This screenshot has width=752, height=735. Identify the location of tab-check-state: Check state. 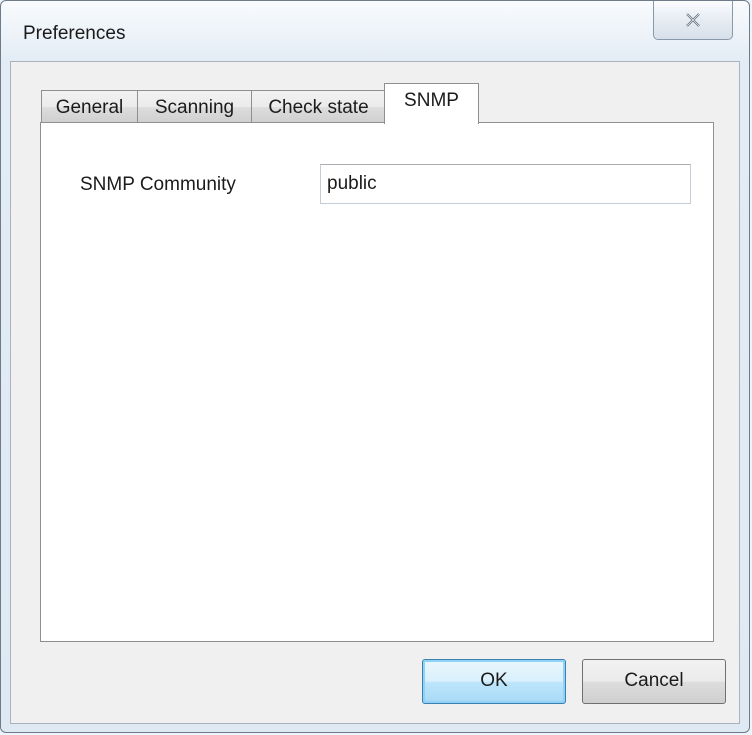
(318, 106).